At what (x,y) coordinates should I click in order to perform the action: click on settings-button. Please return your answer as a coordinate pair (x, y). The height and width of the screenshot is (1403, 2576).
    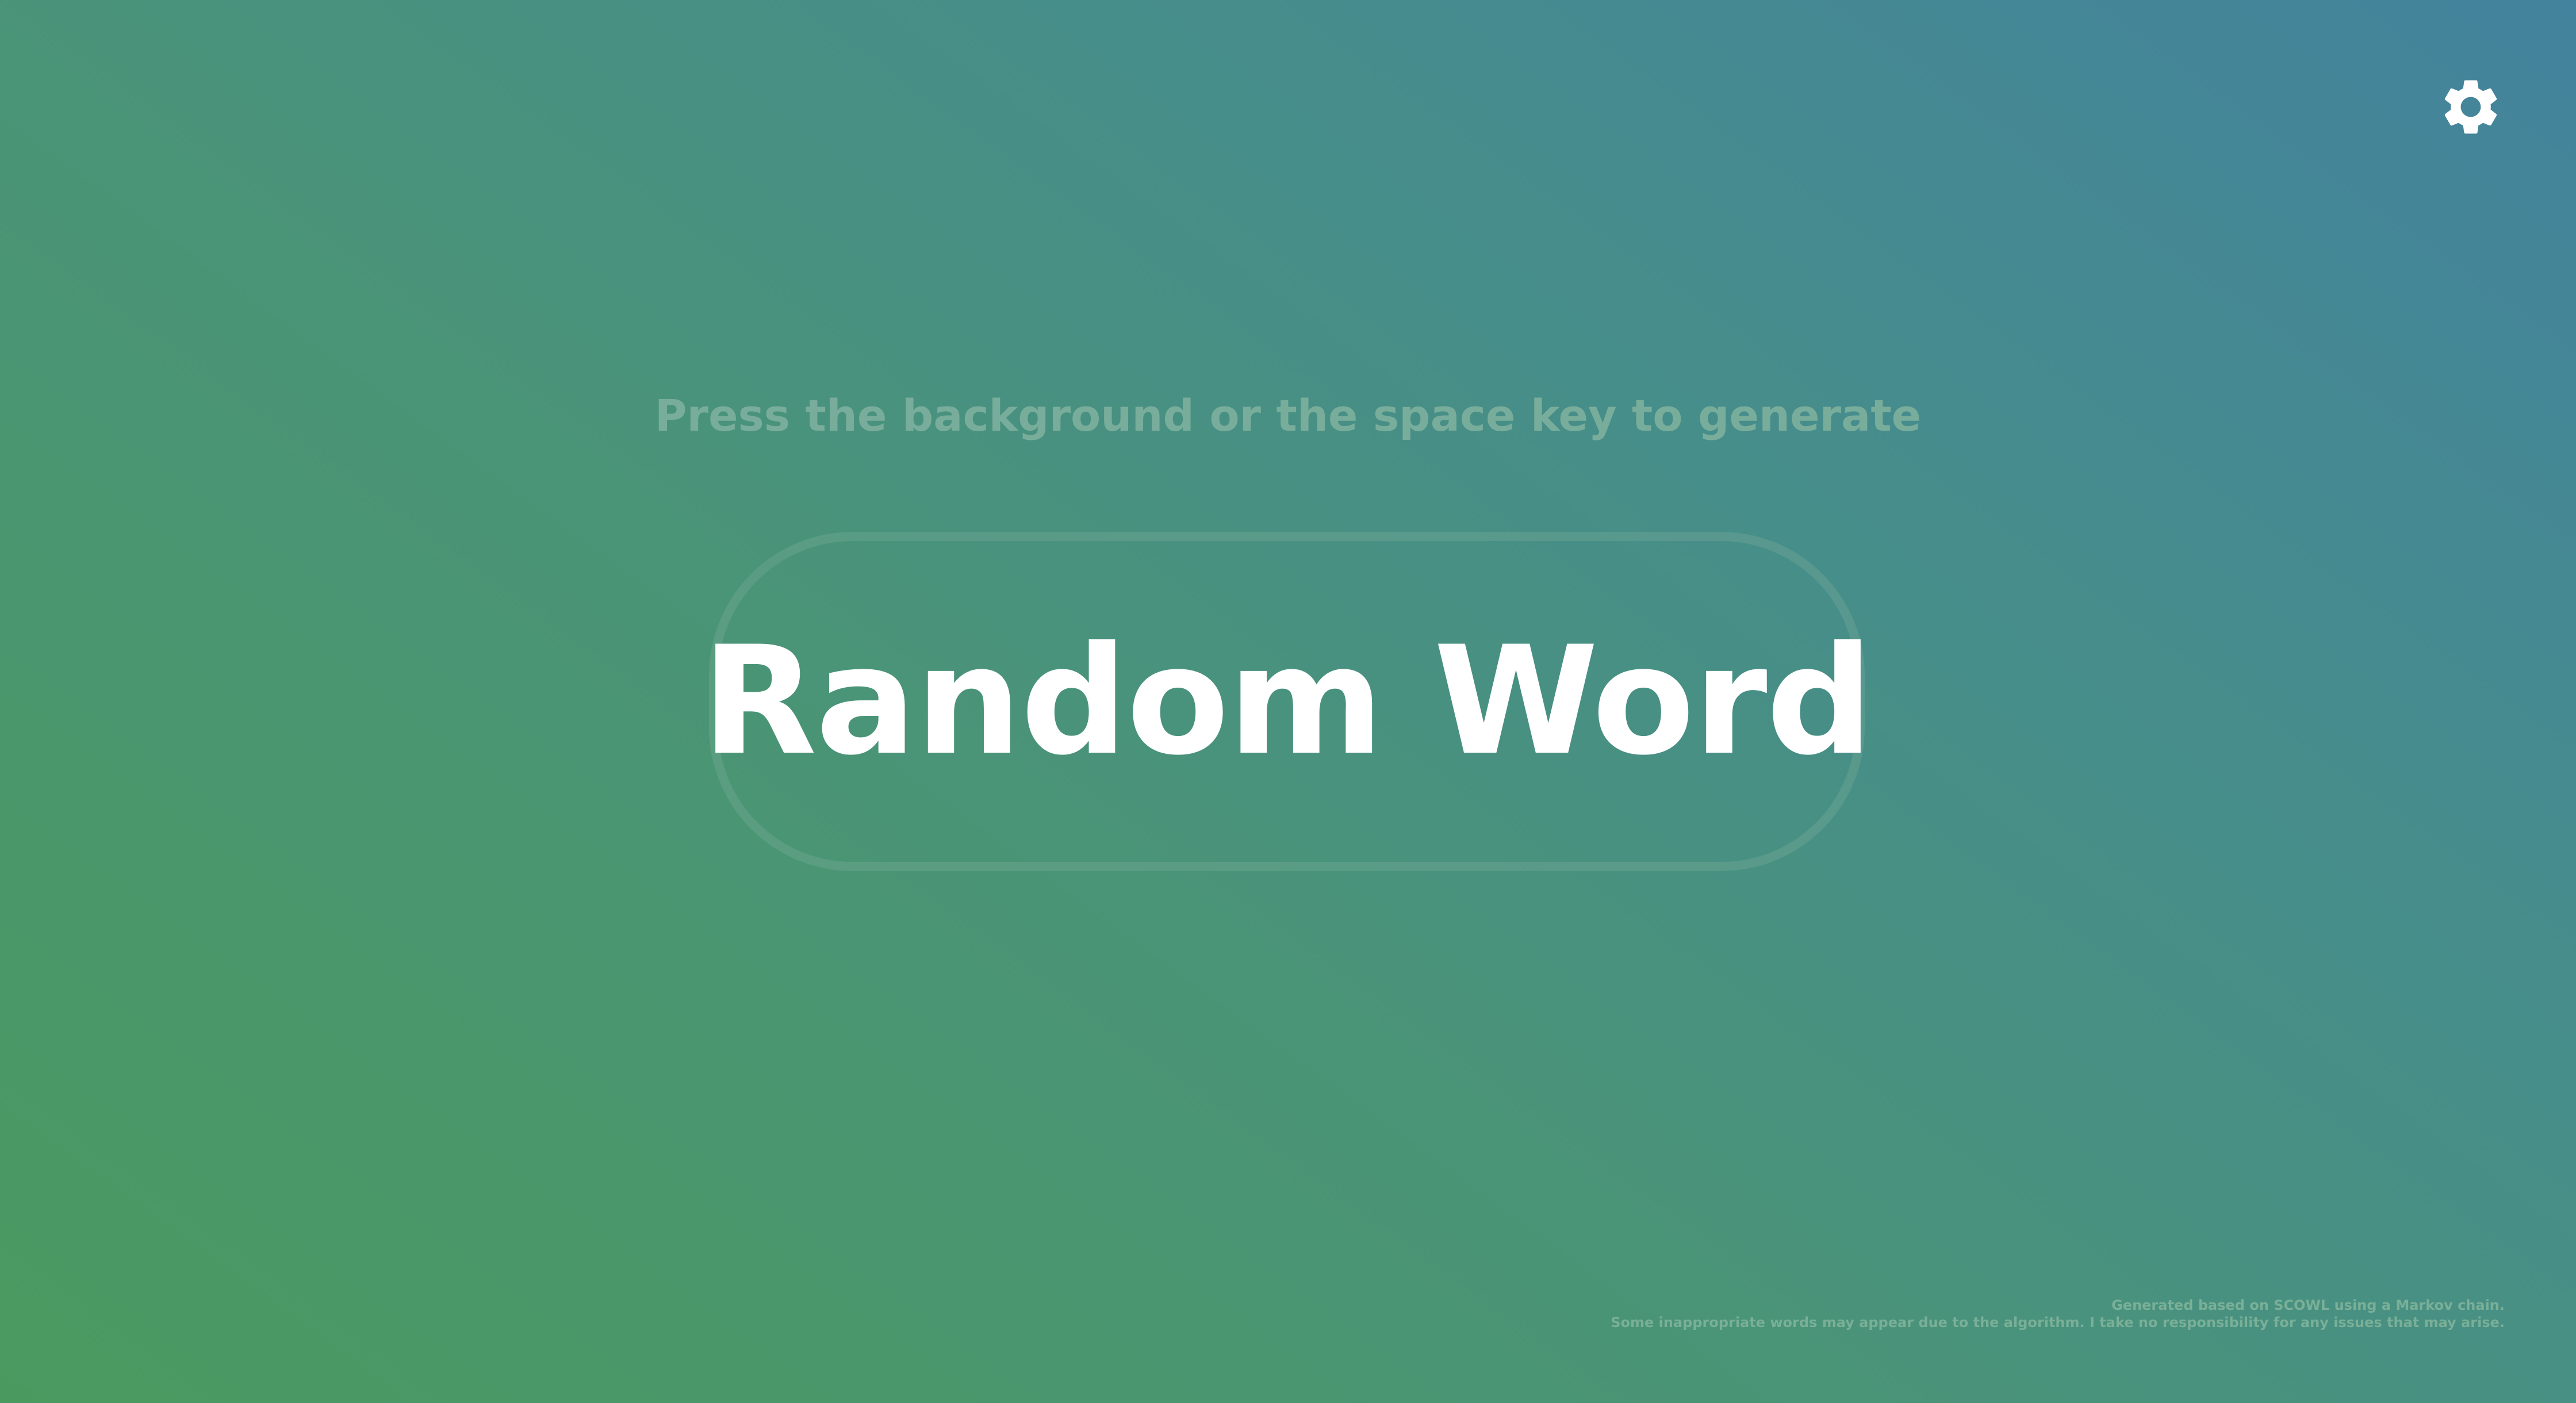
    Looking at the image, I should click on (2470, 107).